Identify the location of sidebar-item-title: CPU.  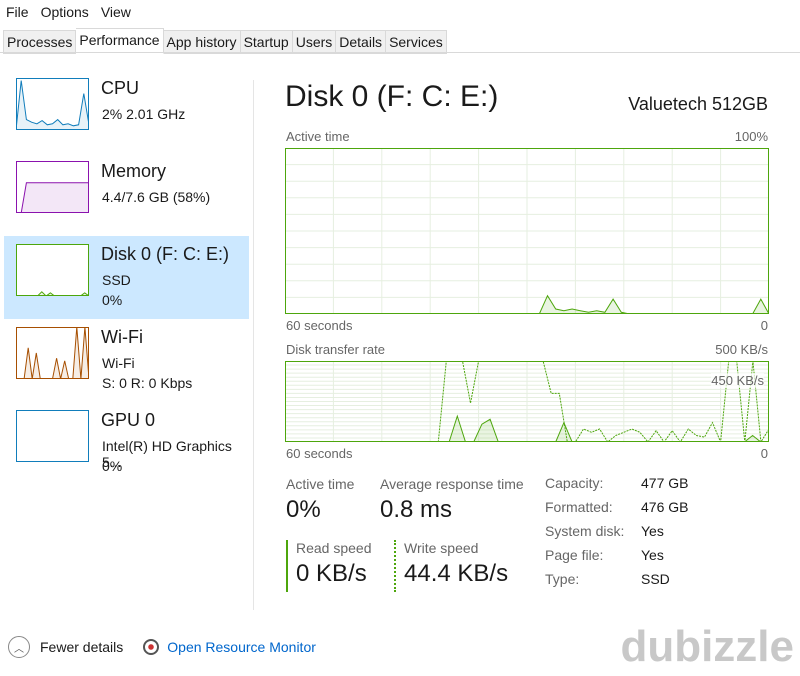
(120, 88).